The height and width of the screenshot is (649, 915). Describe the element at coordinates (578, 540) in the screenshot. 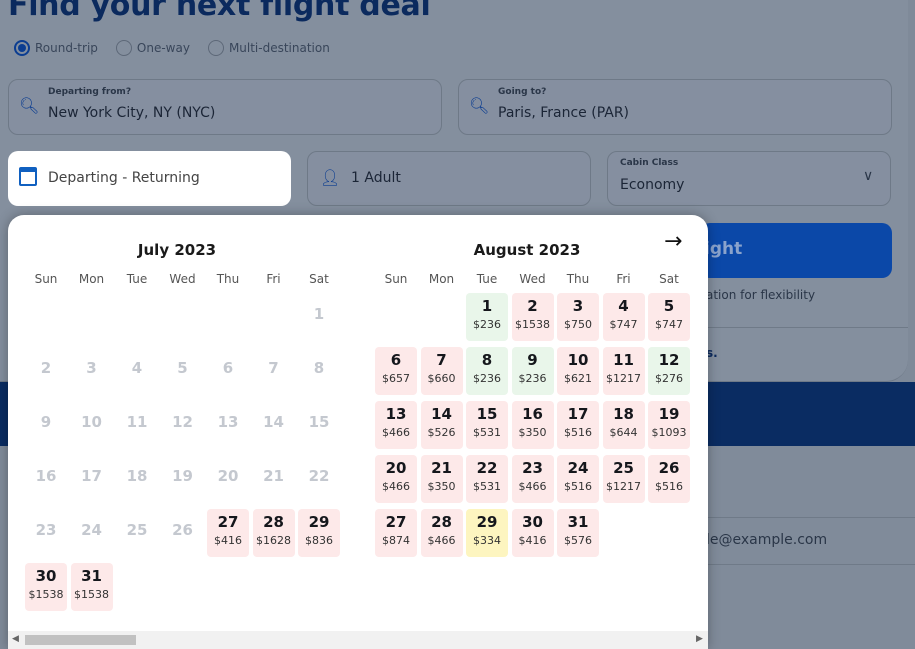

I see `day-price: $576` at that location.